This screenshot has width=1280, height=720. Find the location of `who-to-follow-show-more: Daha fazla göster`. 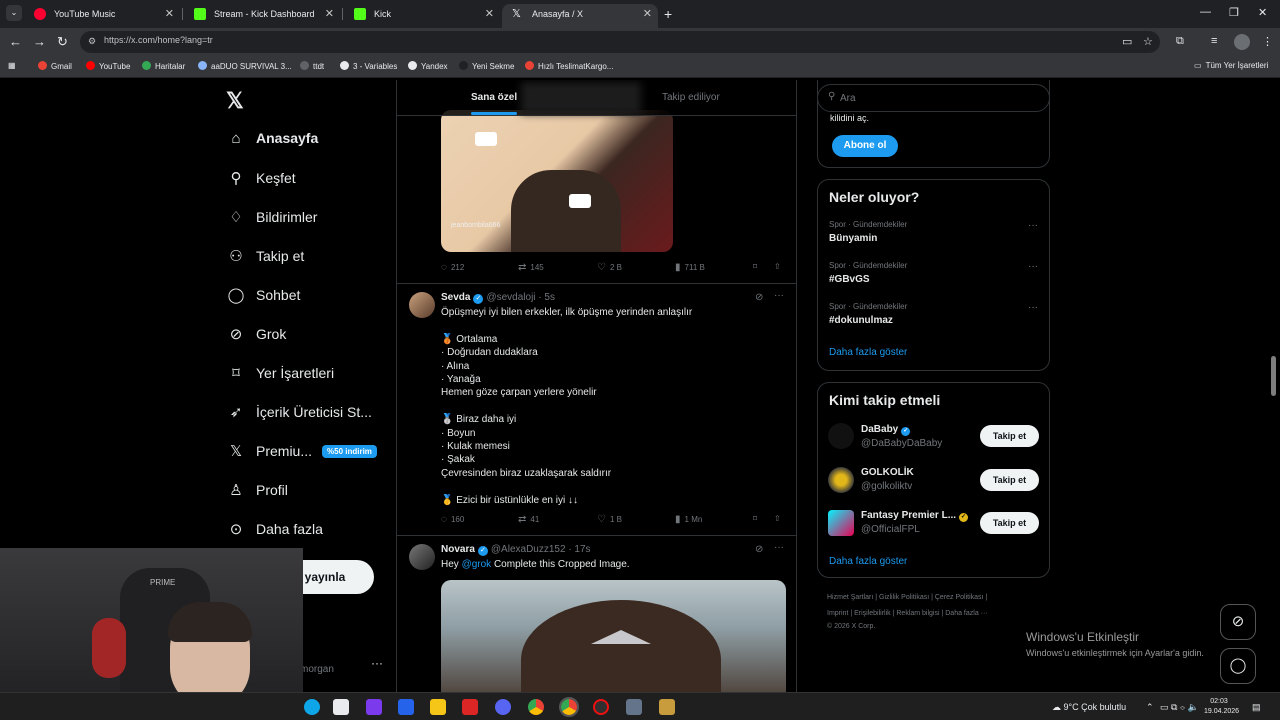

who-to-follow-show-more: Daha fazla göster is located at coordinates (868, 561).